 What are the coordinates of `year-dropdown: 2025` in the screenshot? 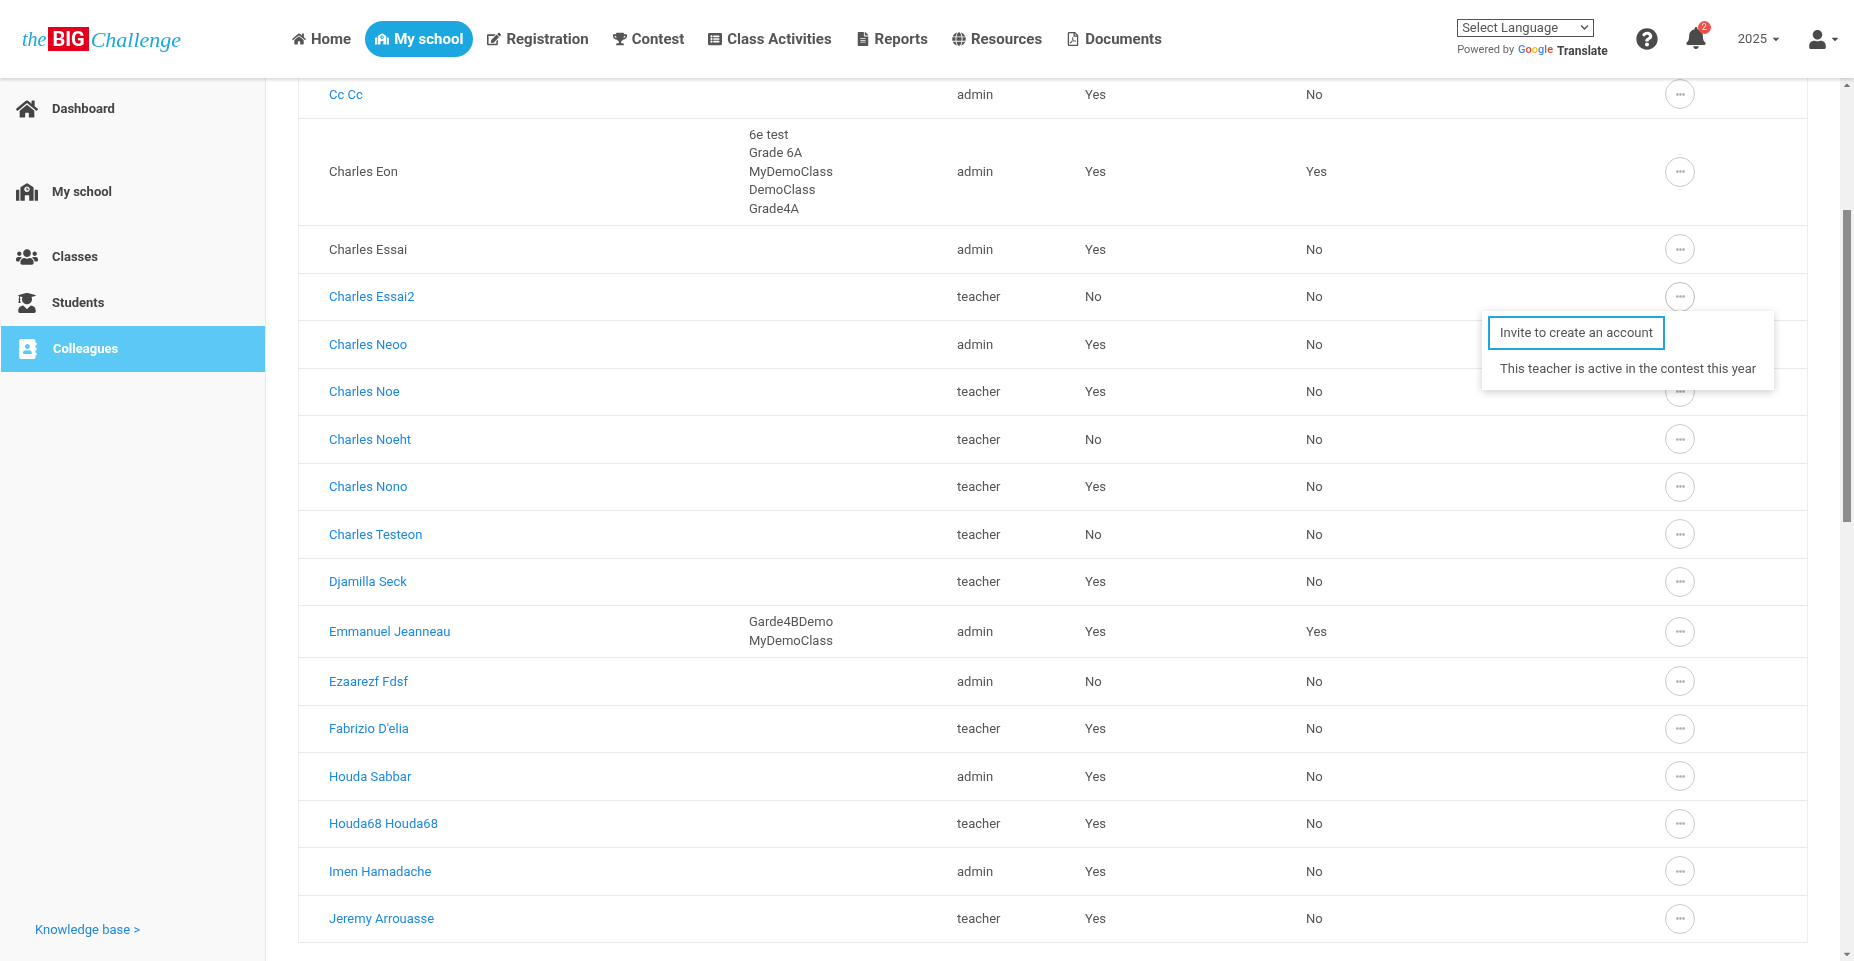 It's located at (1759, 39).